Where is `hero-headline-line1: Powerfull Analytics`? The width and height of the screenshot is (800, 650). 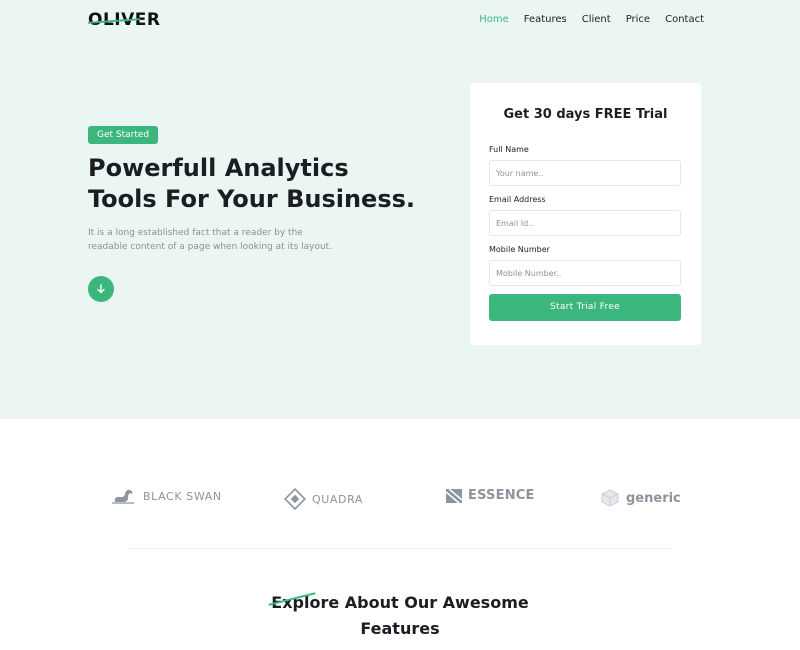
hero-headline-line1: Powerfull Analytics is located at coordinates (218, 168).